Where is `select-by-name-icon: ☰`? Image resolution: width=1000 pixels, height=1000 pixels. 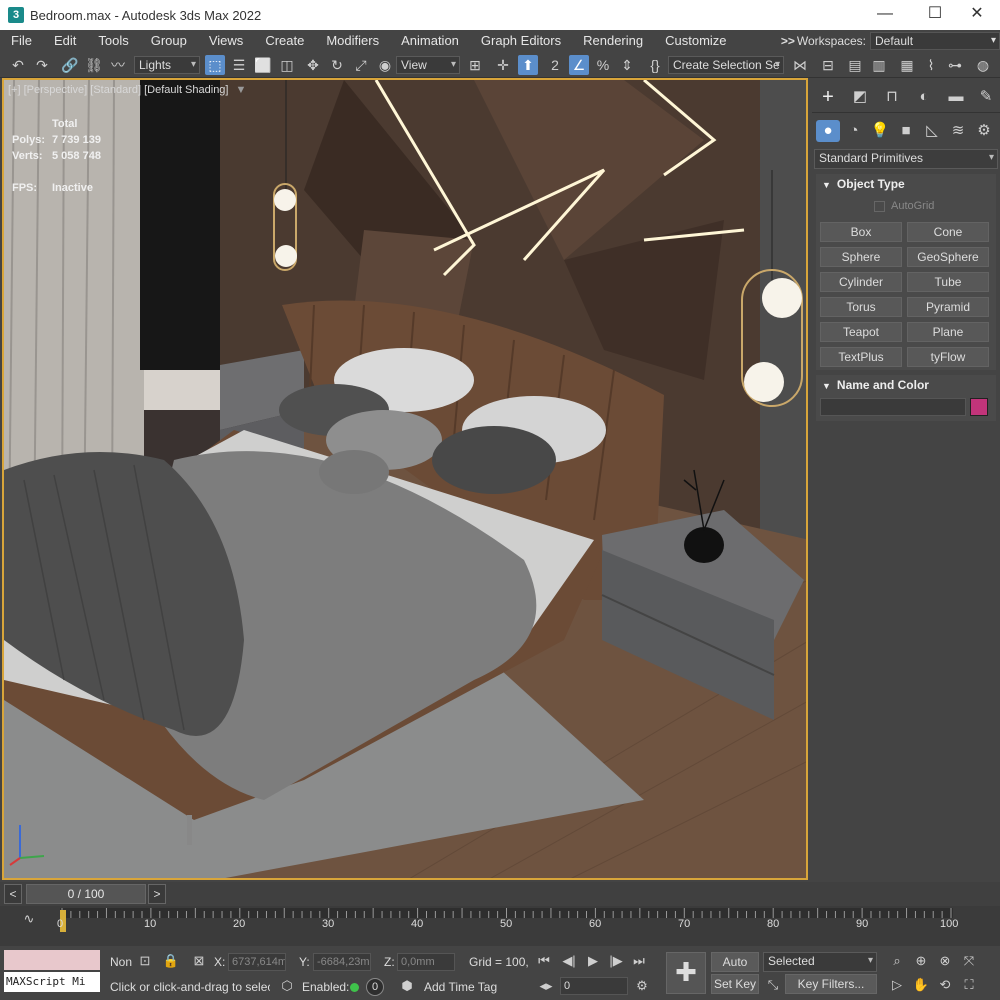 select-by-name-icon: ☰ is located at coordinates (239, 65).